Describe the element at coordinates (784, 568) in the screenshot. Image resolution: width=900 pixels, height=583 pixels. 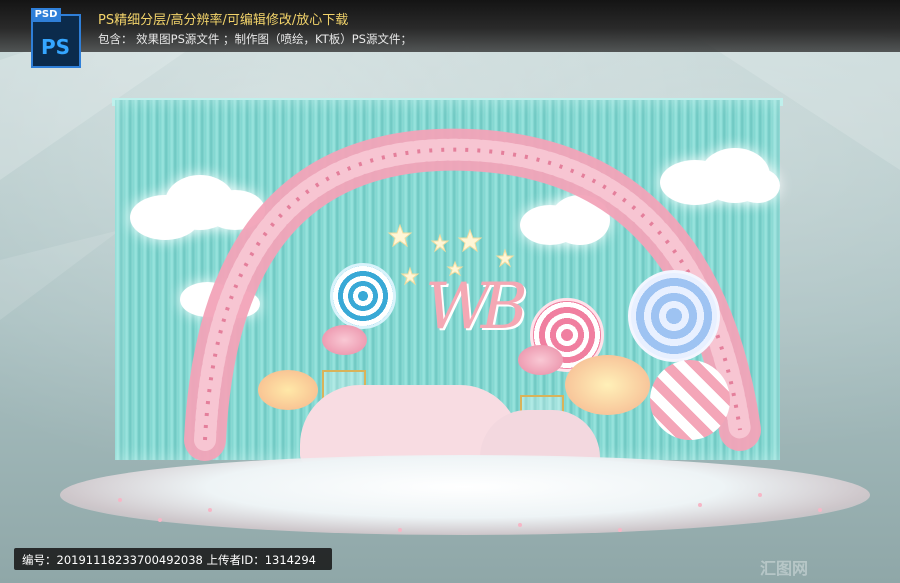
I see `watermark: 汇图网` at that location.